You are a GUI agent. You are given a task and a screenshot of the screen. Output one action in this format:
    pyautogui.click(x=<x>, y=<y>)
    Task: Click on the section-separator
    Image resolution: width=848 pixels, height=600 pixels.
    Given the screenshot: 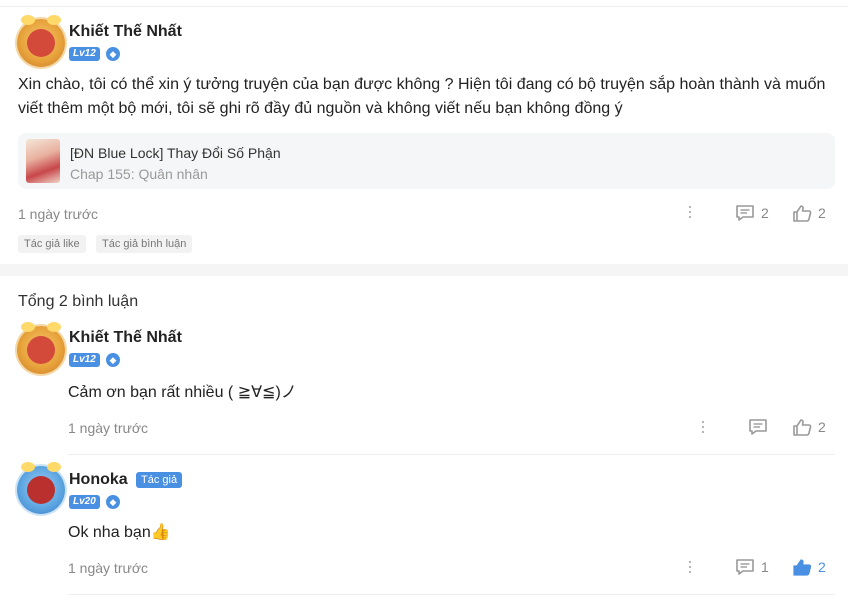 What is the action you would take?
    pyautogui.click(x=424, y=270)
    